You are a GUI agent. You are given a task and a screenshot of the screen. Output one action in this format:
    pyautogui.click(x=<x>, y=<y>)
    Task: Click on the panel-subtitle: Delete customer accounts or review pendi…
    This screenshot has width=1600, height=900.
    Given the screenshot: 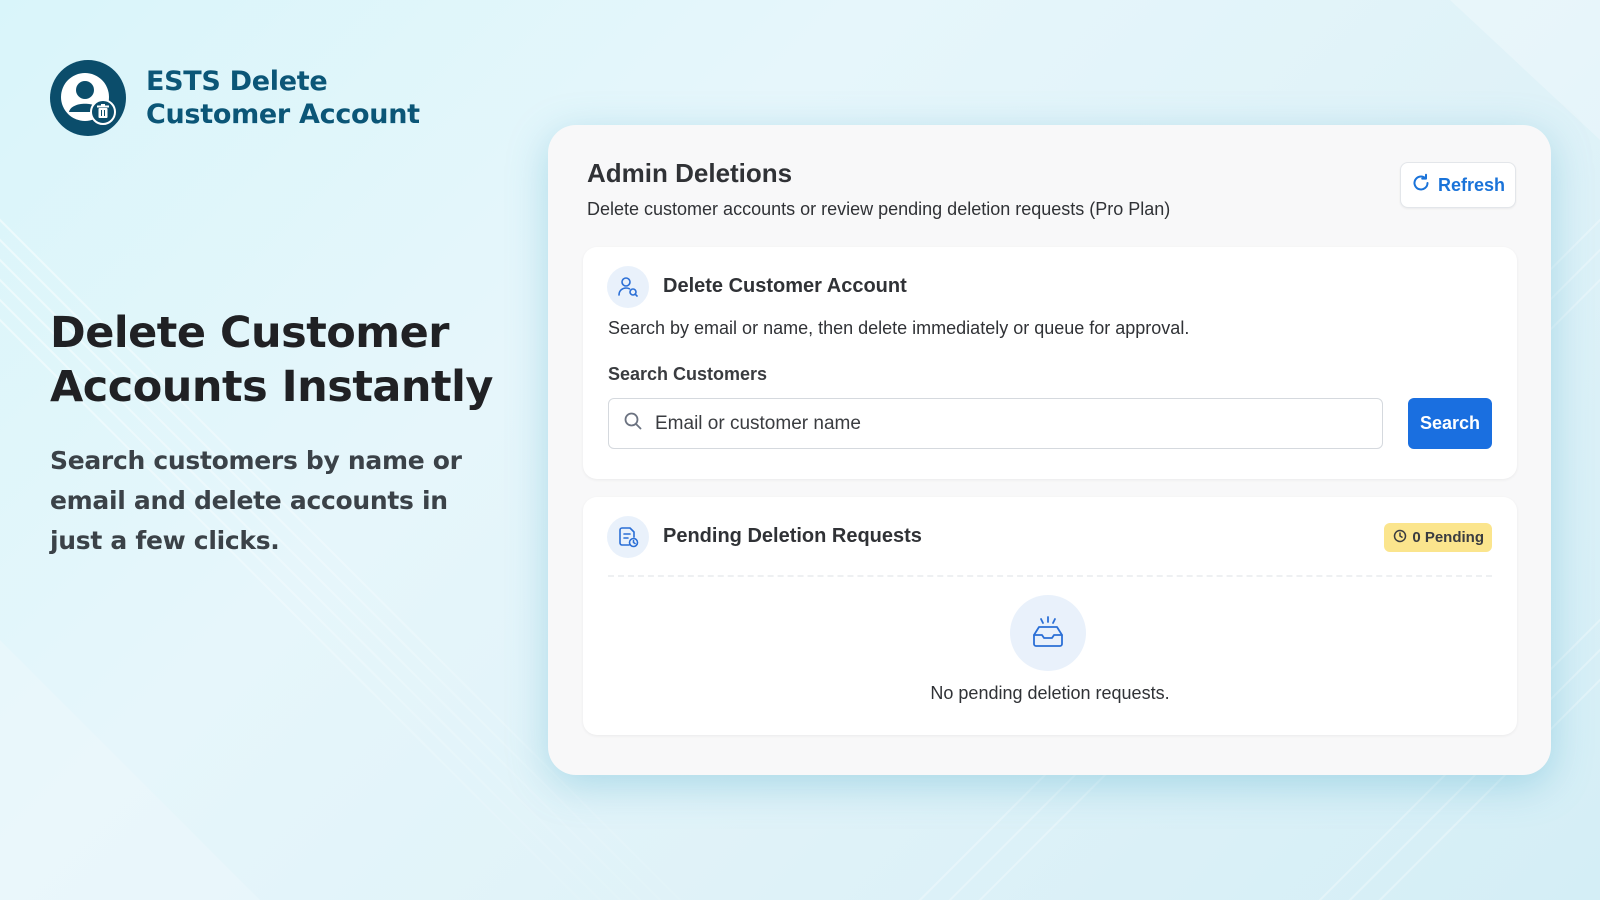 What is the action you would take?
    pyautogui.click(x=879, y=209)
    